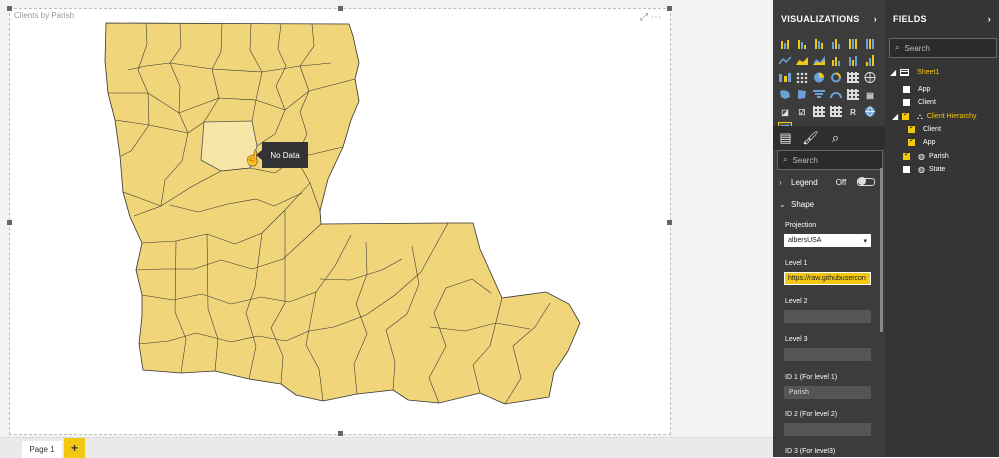 This screenshot has height=458, width=999. I want to click on treemap-icon, so click(853, 77).